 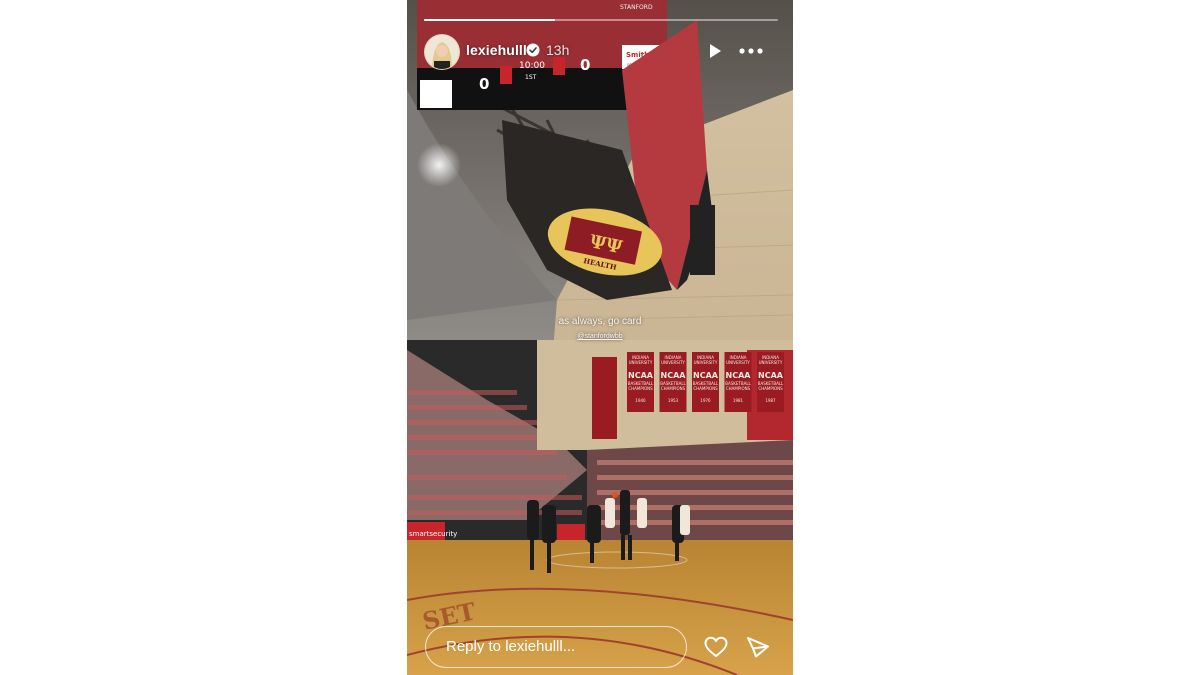 What do you see at coordinates (758, 647) in the screenshot?
I see `send-icon` at bounding box center [758, 647].